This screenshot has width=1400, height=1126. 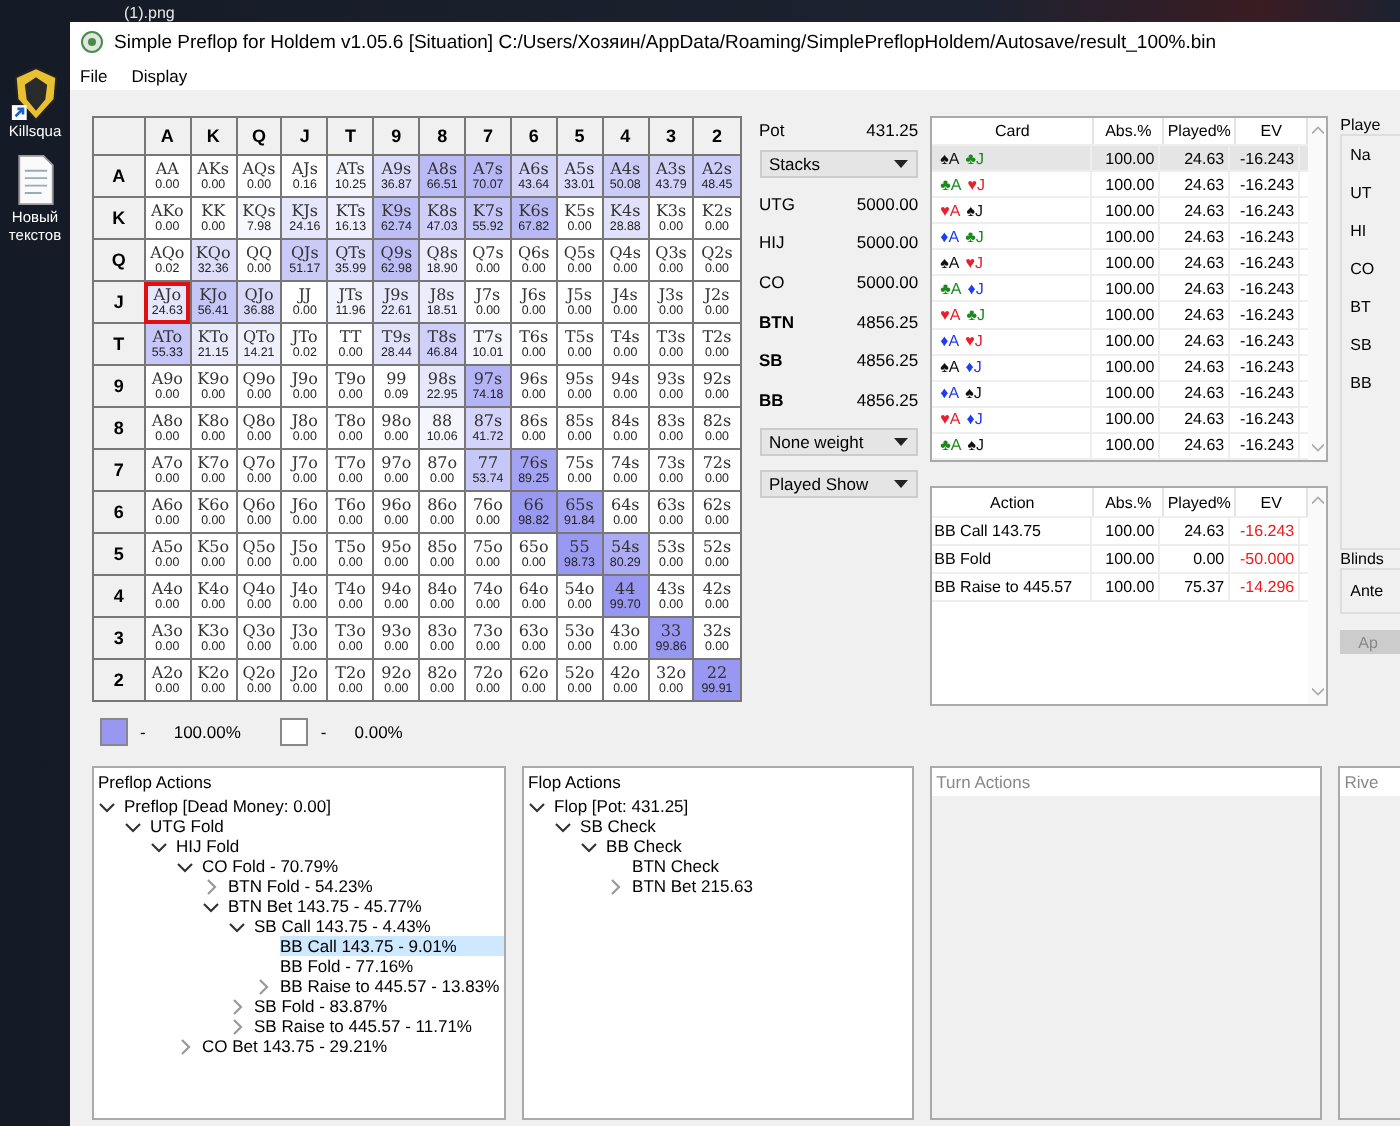 I want to click on row-header: K, so click(x=119, y=218).